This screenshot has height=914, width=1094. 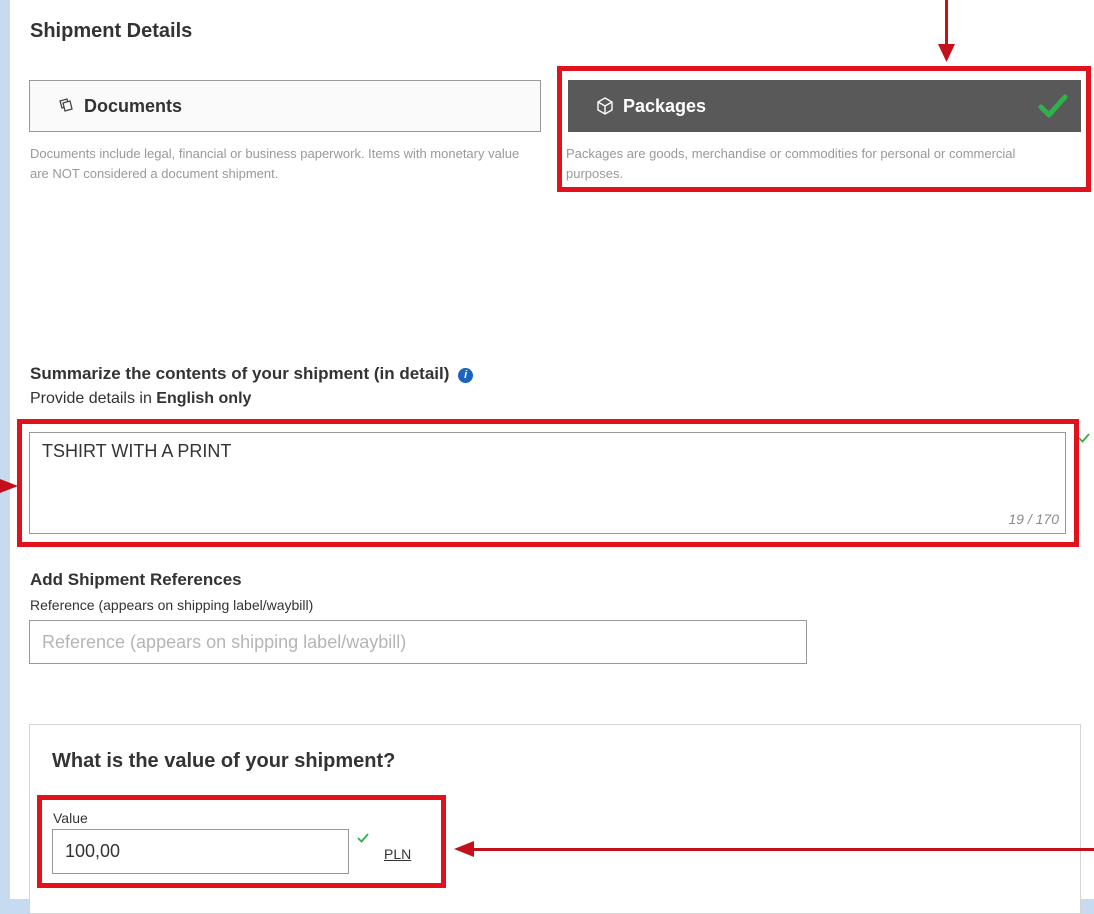 What do you see at coordinates (66, 106) in the screenshot?
I see `documents-icon` at bounding box center [66, 106].